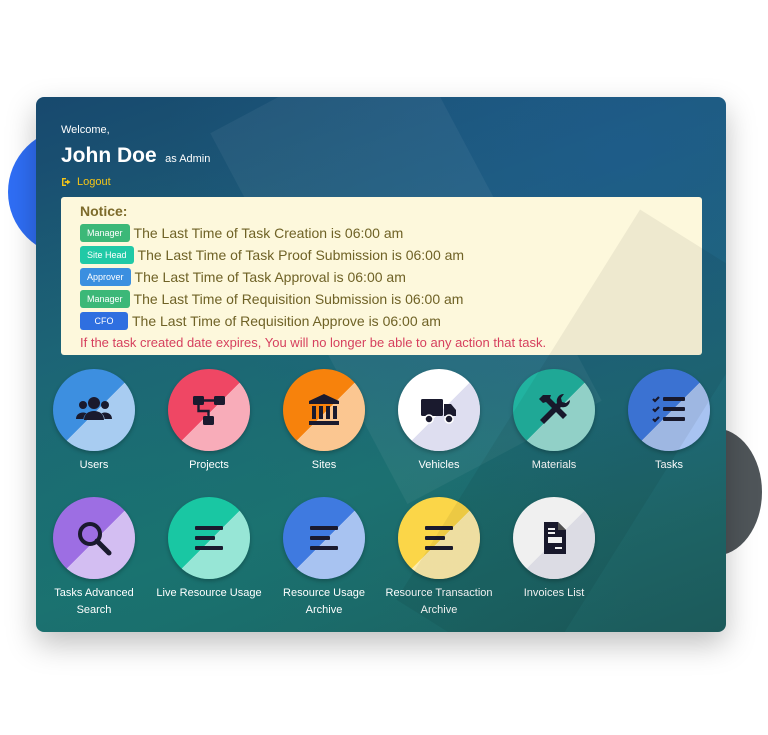 This screenshot has width=768, height=735. I want to click on tile-tasks: Tasks, so click(668, 421).